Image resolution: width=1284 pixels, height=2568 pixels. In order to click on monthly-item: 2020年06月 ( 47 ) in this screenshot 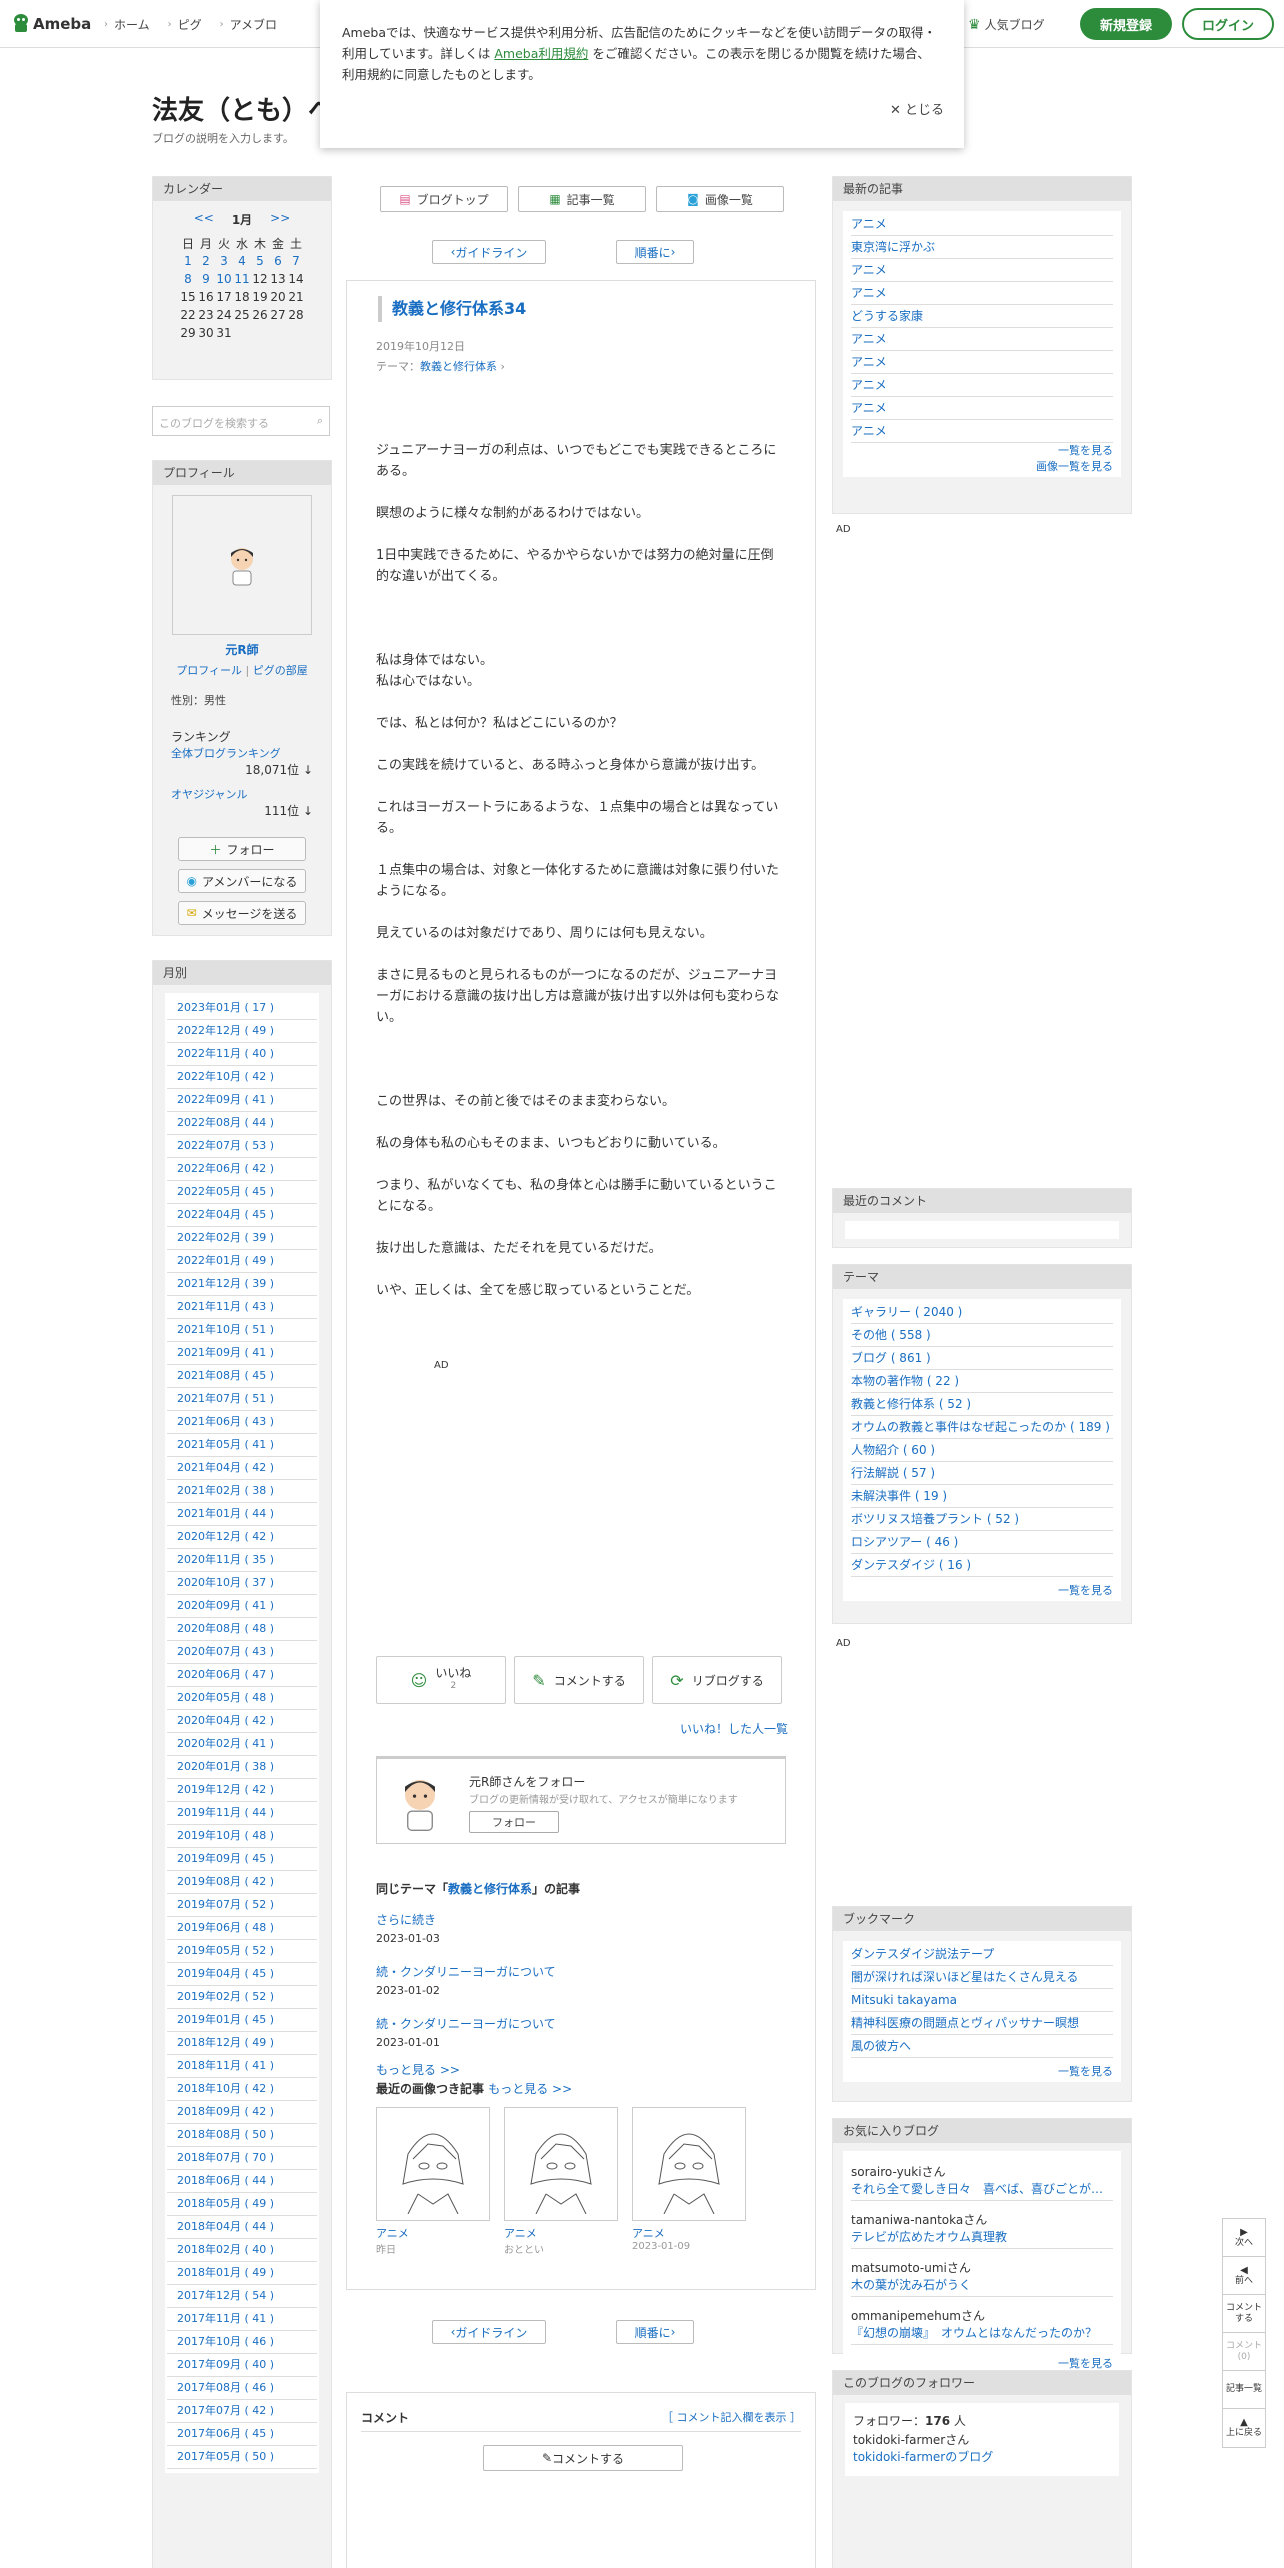, I will do `click(242, 1675)`.